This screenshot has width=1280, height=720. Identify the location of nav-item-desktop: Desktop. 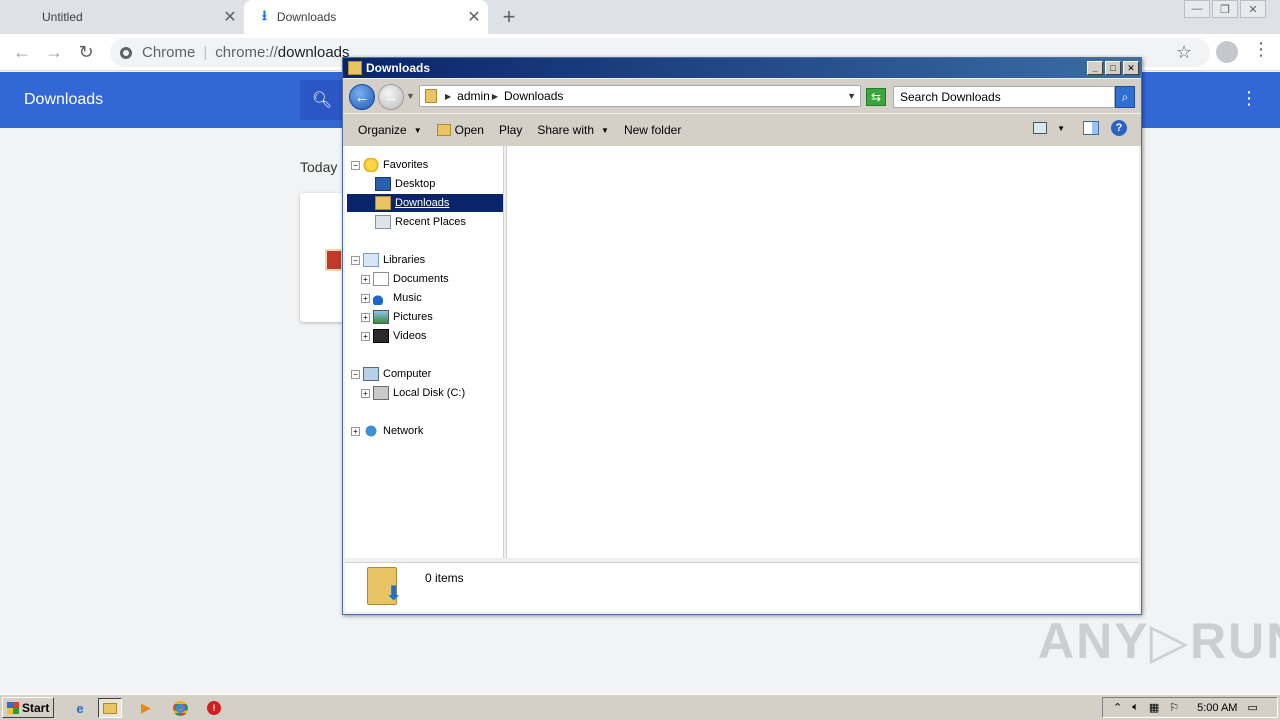
(438, 184).